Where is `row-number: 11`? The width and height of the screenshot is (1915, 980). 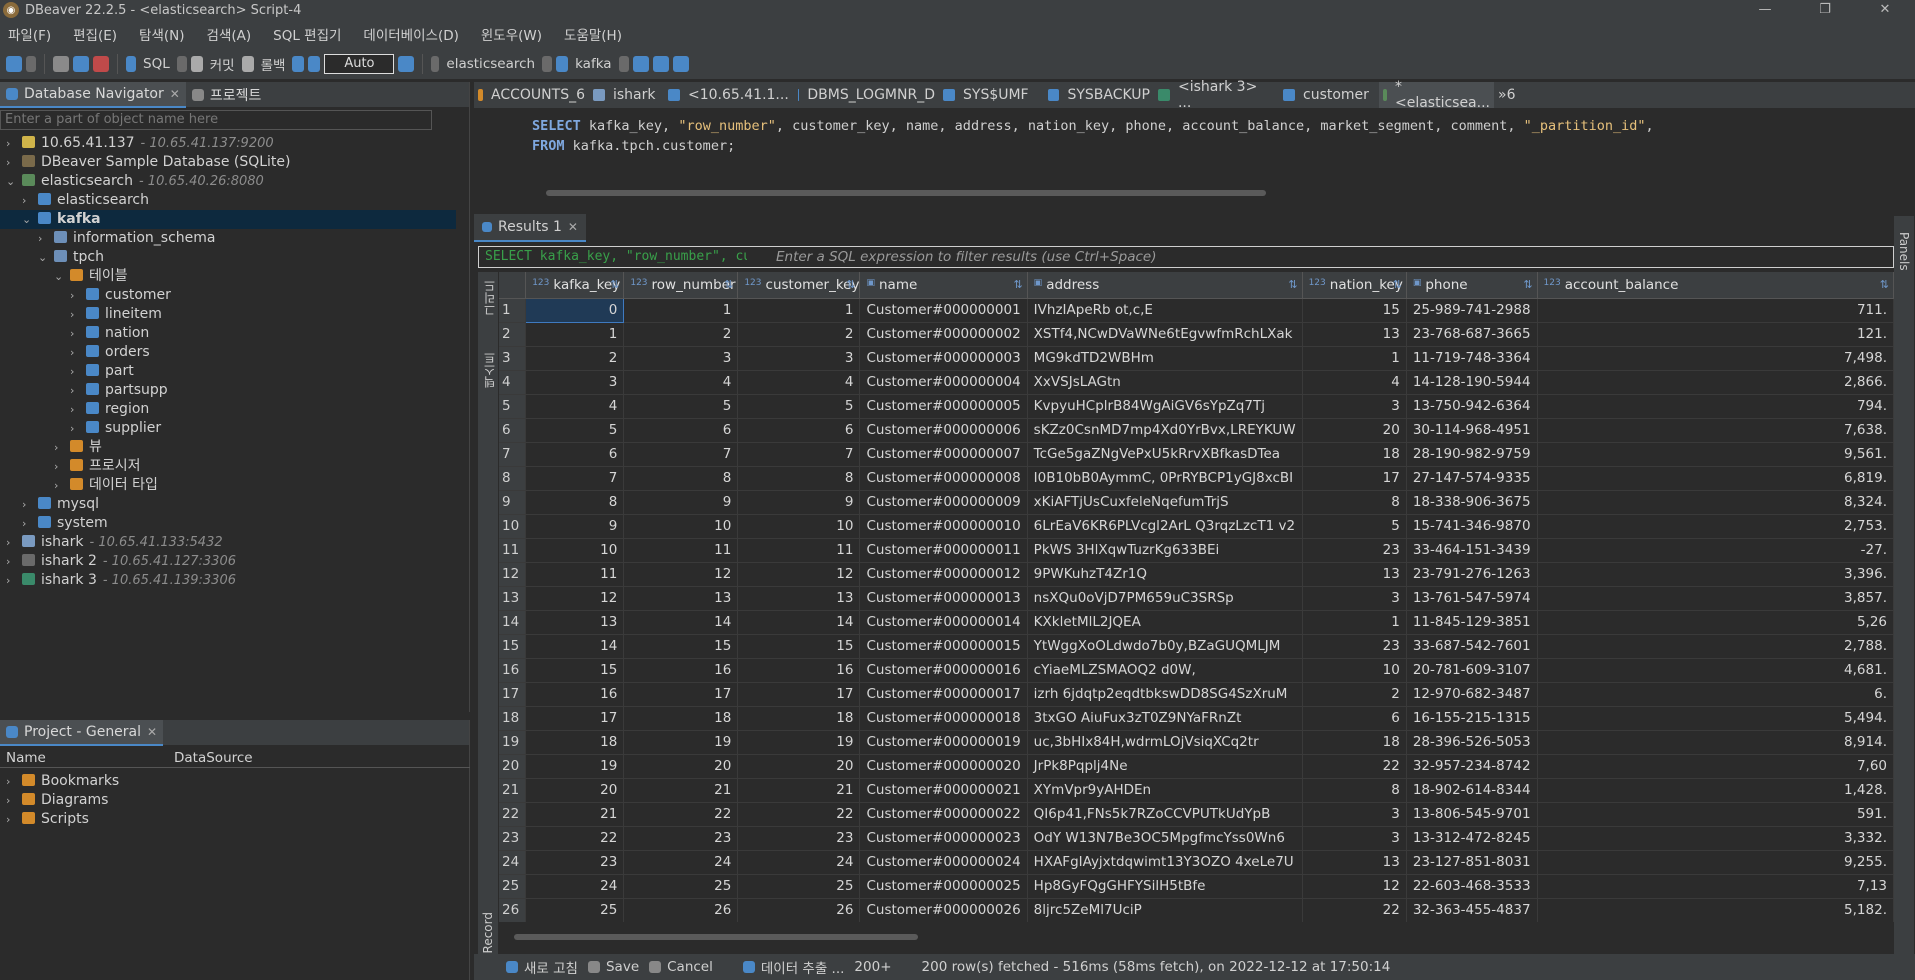 row-number: 11 is located at coordinates (513, 550).